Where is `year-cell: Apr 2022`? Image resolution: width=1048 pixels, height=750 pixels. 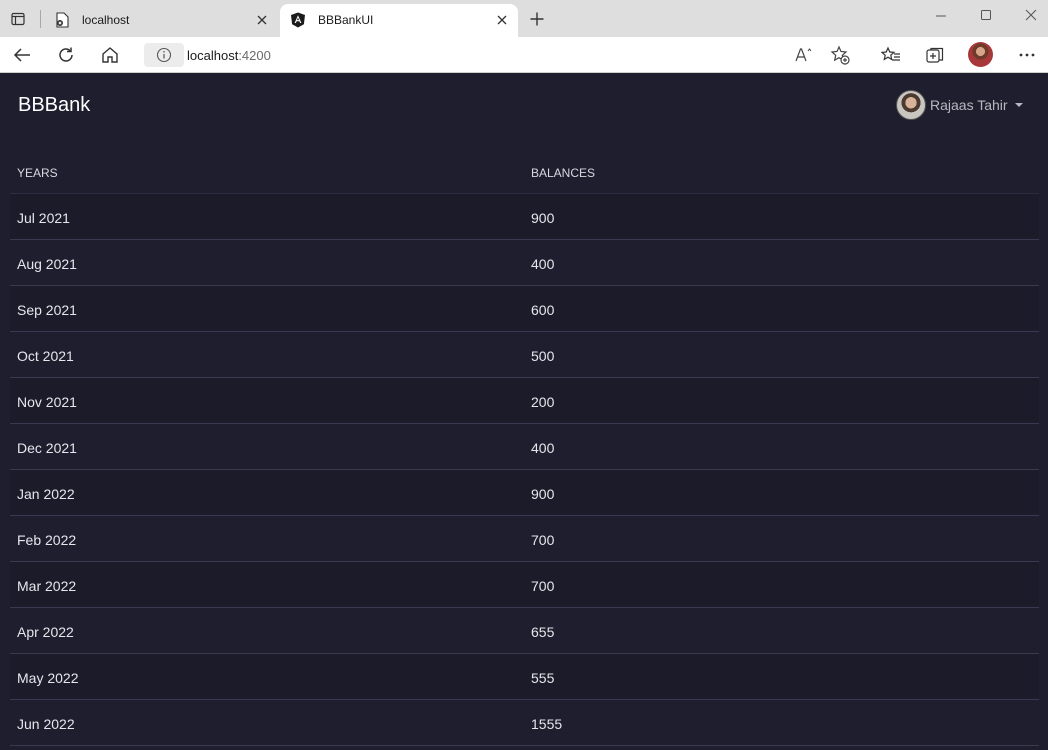 year-cell: Apr 2022 is located at coordinates (45, 632).